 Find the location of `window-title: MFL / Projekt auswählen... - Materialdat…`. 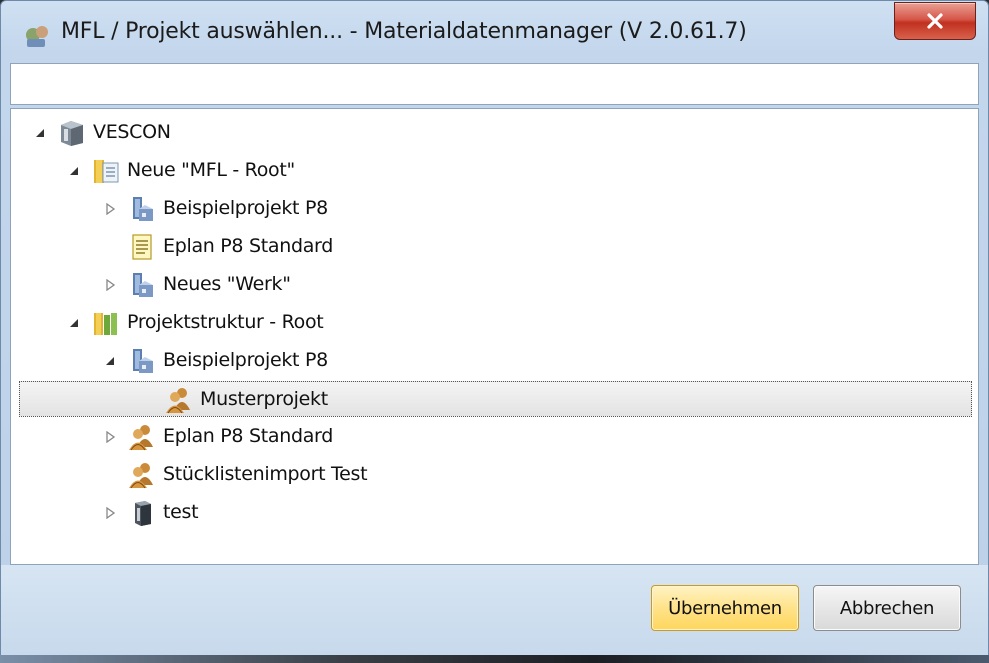

window-title: MFL / Projekt auswählen... - Materialdat… is located at coordinates (404, 31).